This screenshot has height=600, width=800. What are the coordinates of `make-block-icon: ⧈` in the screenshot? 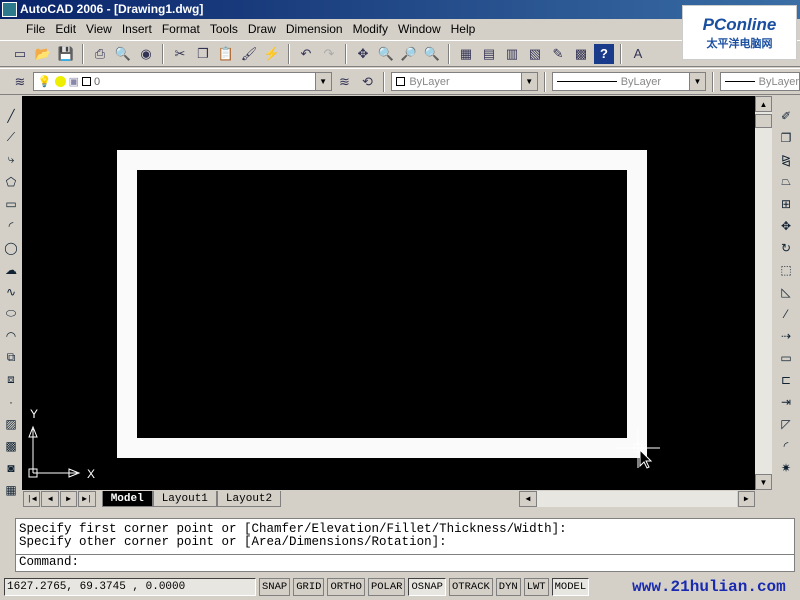 It's located at (11, 379).